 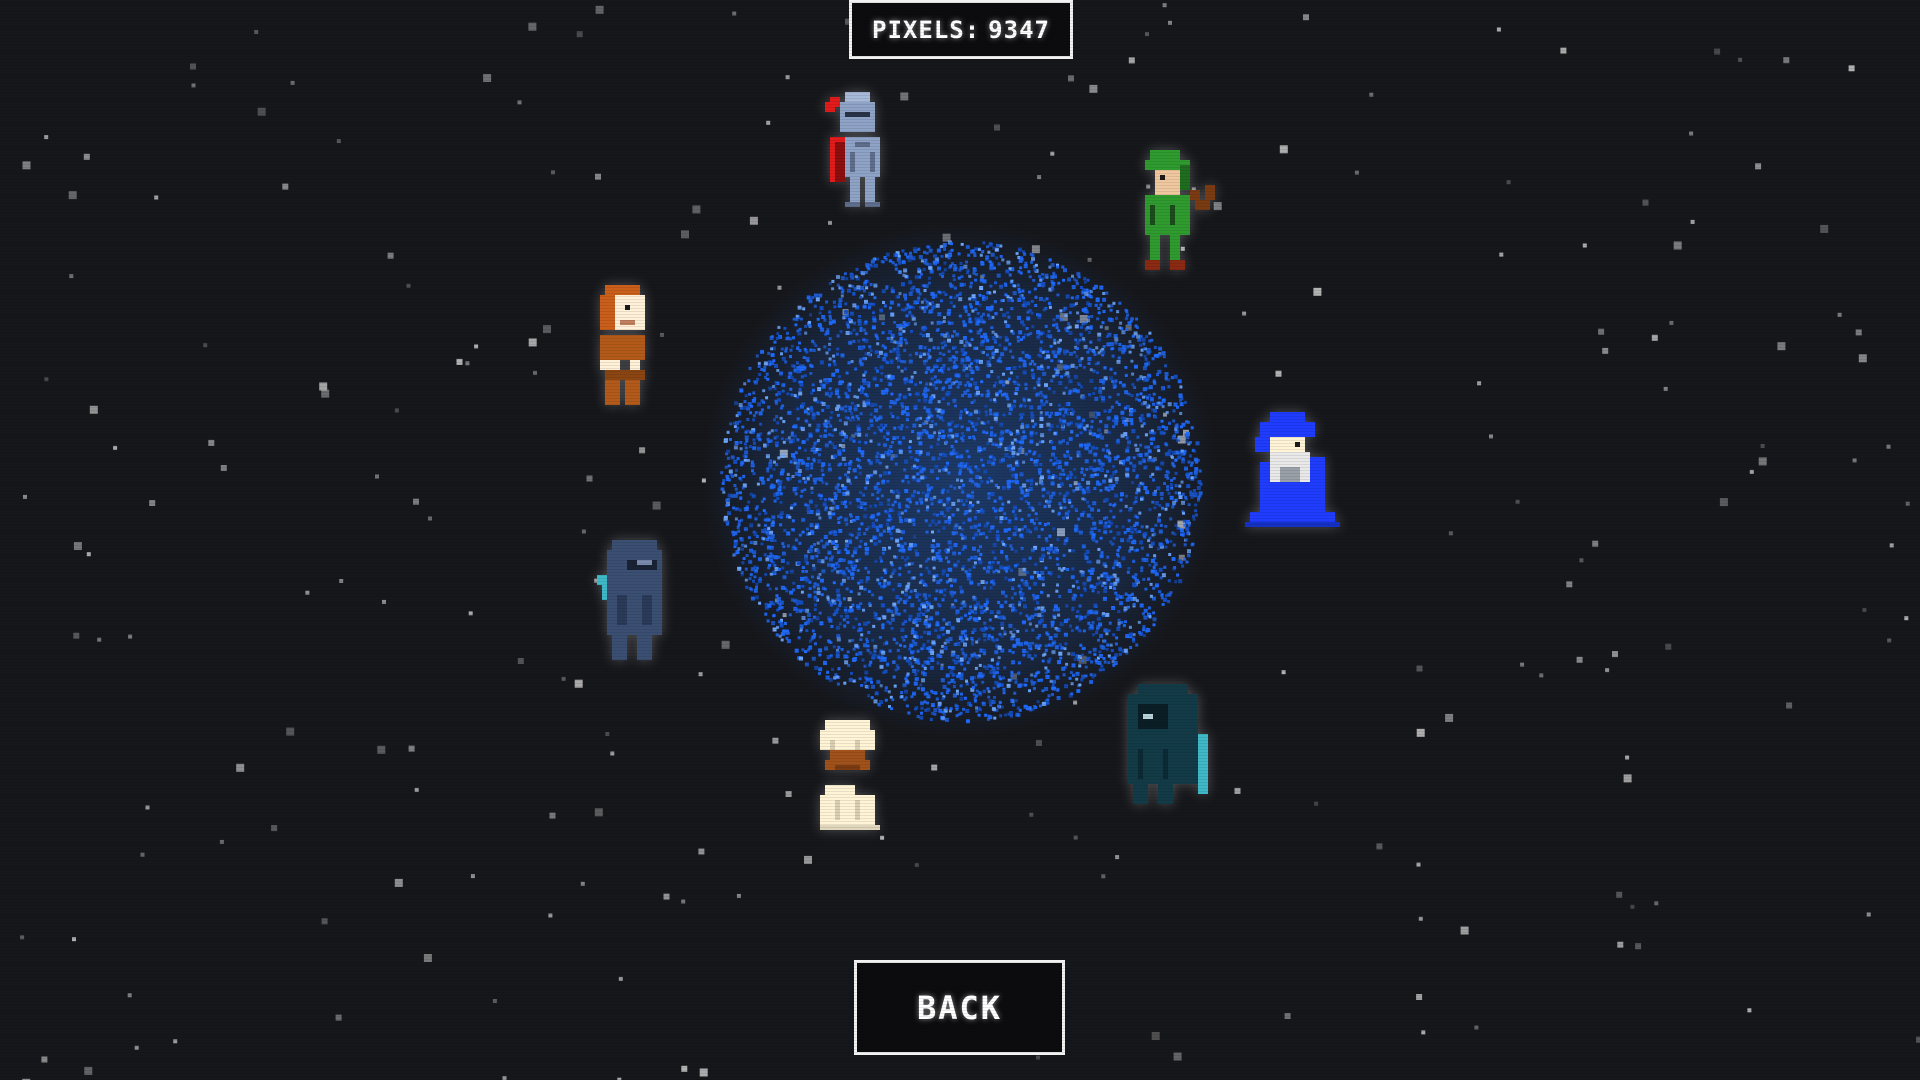 I want to click on thief-sprite, so click(x=622, y=345).